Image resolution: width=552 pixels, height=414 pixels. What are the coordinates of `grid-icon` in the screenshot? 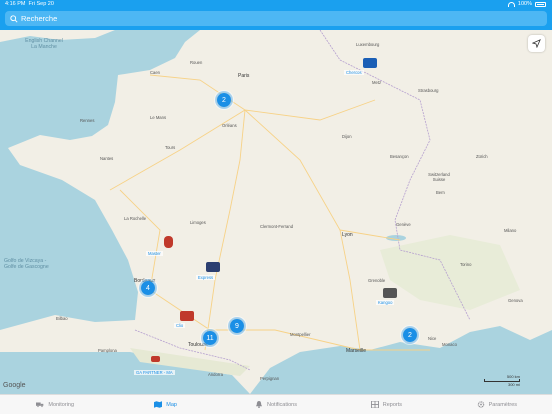 It's located at (374, 404).